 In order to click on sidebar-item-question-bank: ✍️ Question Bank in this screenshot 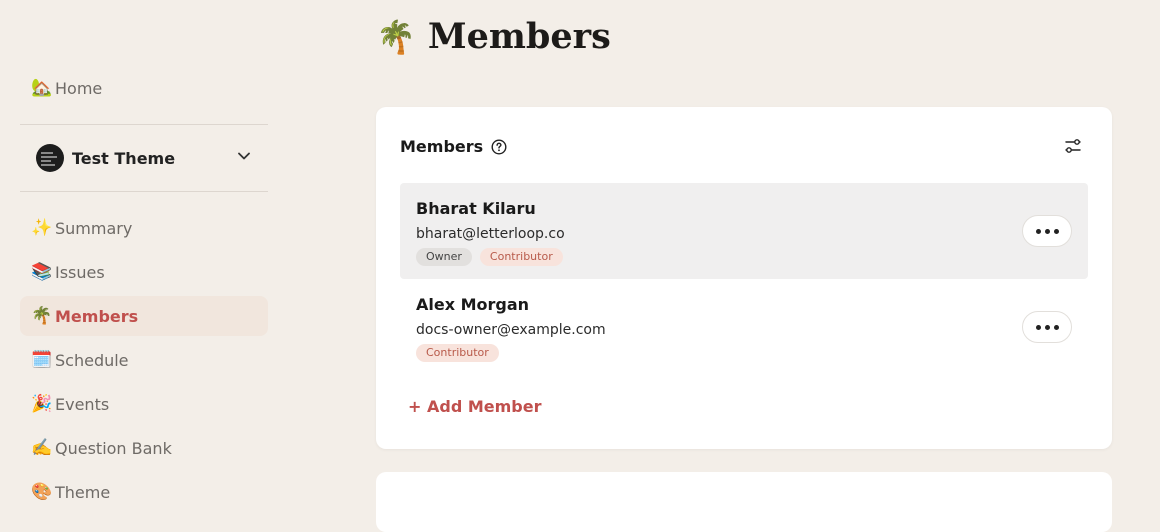, I will do `click(144, 448)`.